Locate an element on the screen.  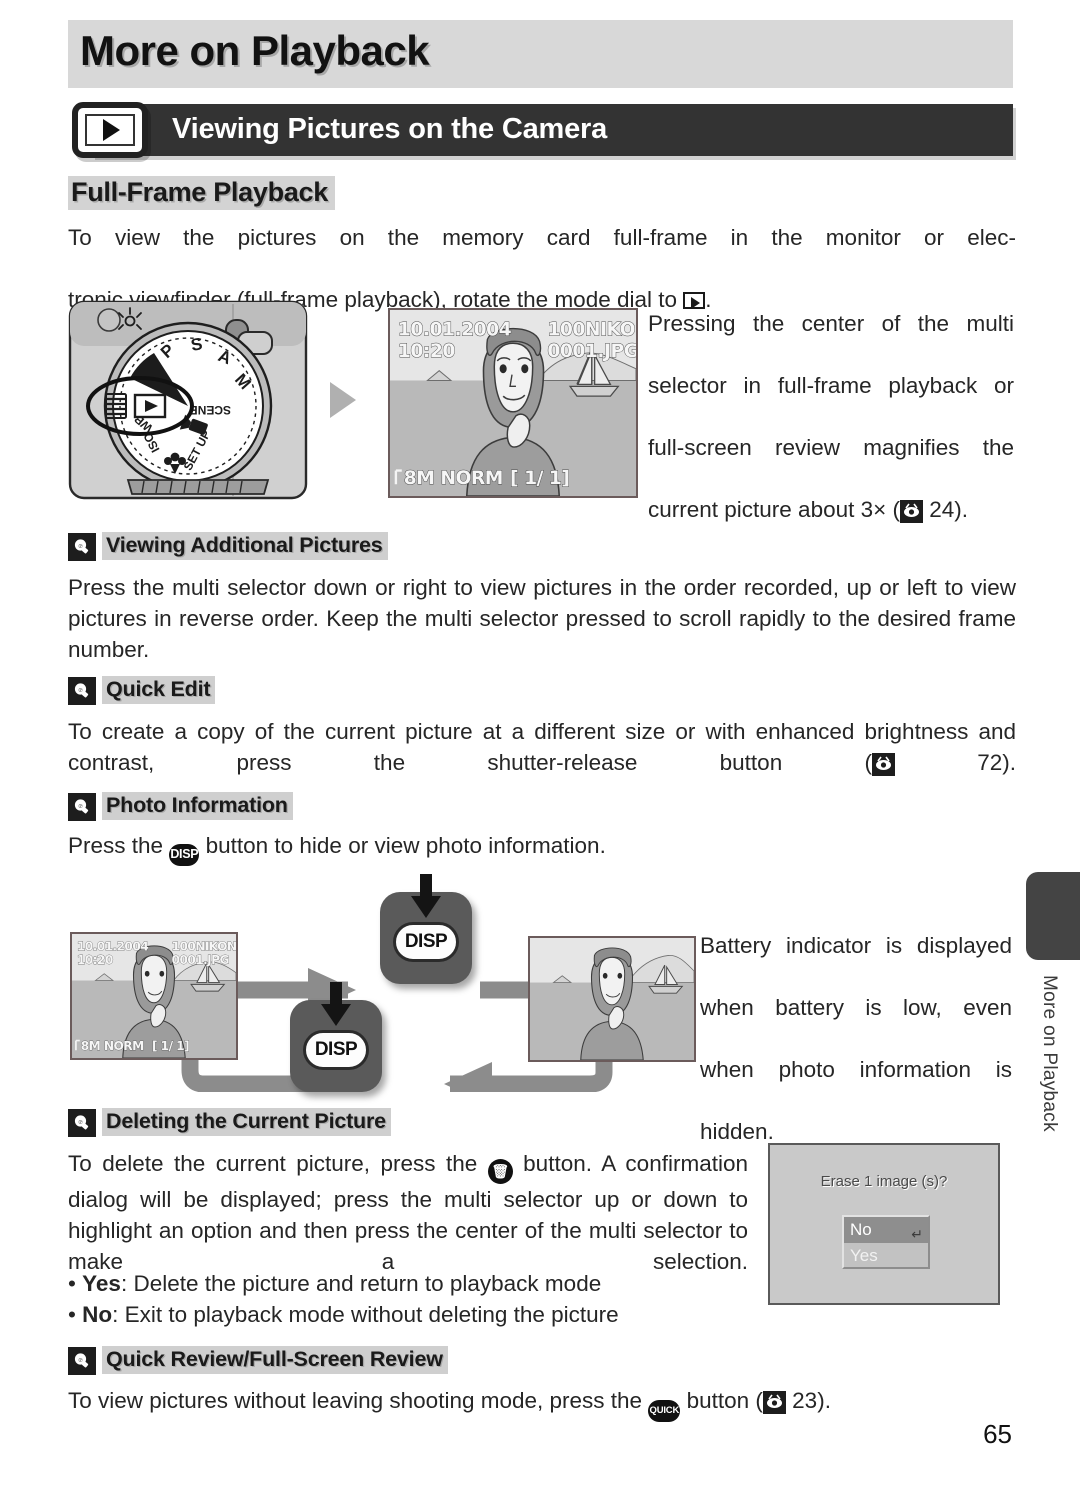
tip-heading-quick-edit: ℗ Quick Edit is located at coordinates (142, 690).